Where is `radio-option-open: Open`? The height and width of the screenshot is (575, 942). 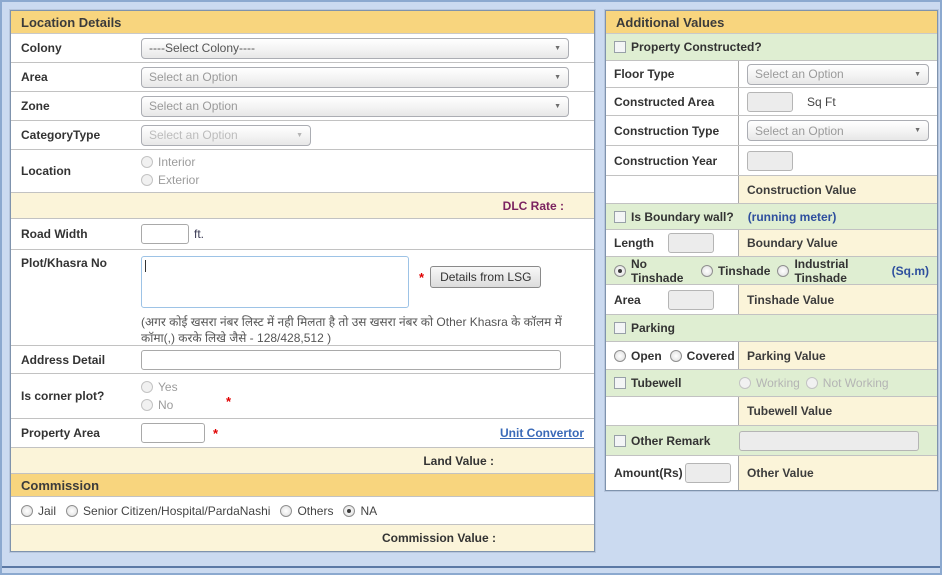
radio-option-open: Open is located at coordinates (638, 356).